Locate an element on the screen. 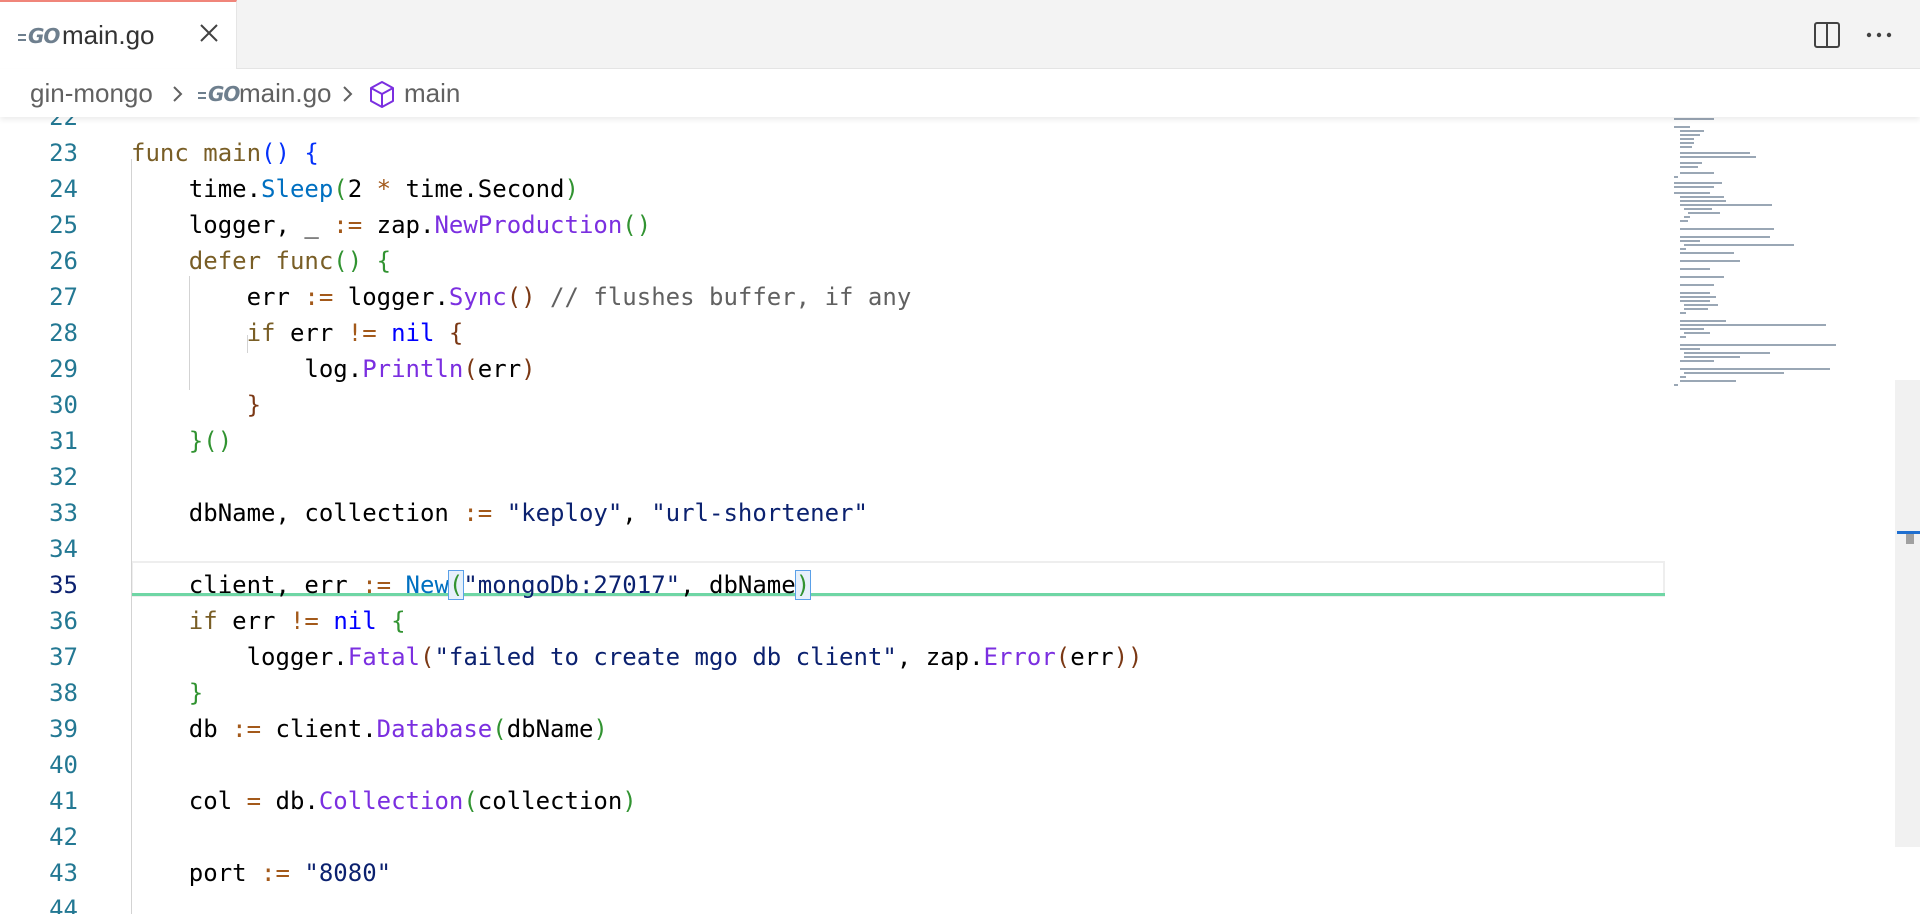 The height and width of the screenshot is (914, 1920). code-line: 29 log.Println(err) is located at coordinates (292, 369).